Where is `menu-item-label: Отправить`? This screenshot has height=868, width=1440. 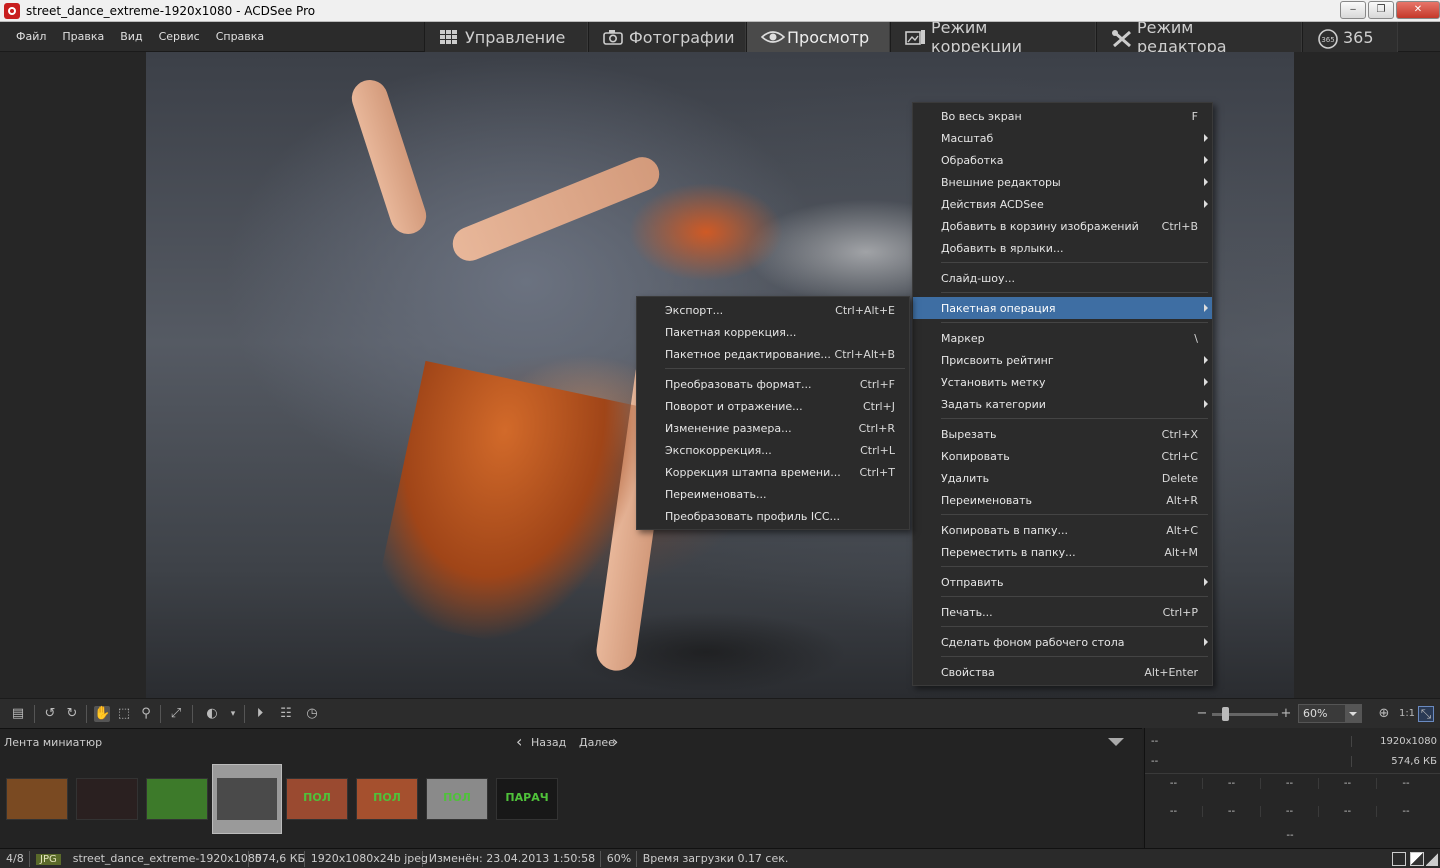
menu-item-label: Отправить is located at coordinates (972, 582).